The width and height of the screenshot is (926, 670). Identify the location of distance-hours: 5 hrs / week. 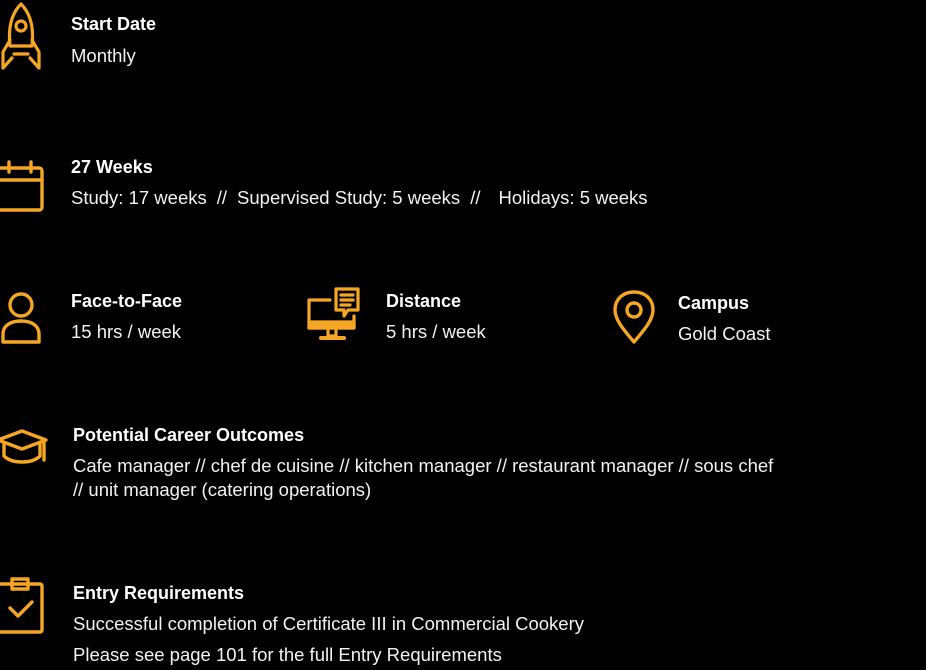
(436, 331).